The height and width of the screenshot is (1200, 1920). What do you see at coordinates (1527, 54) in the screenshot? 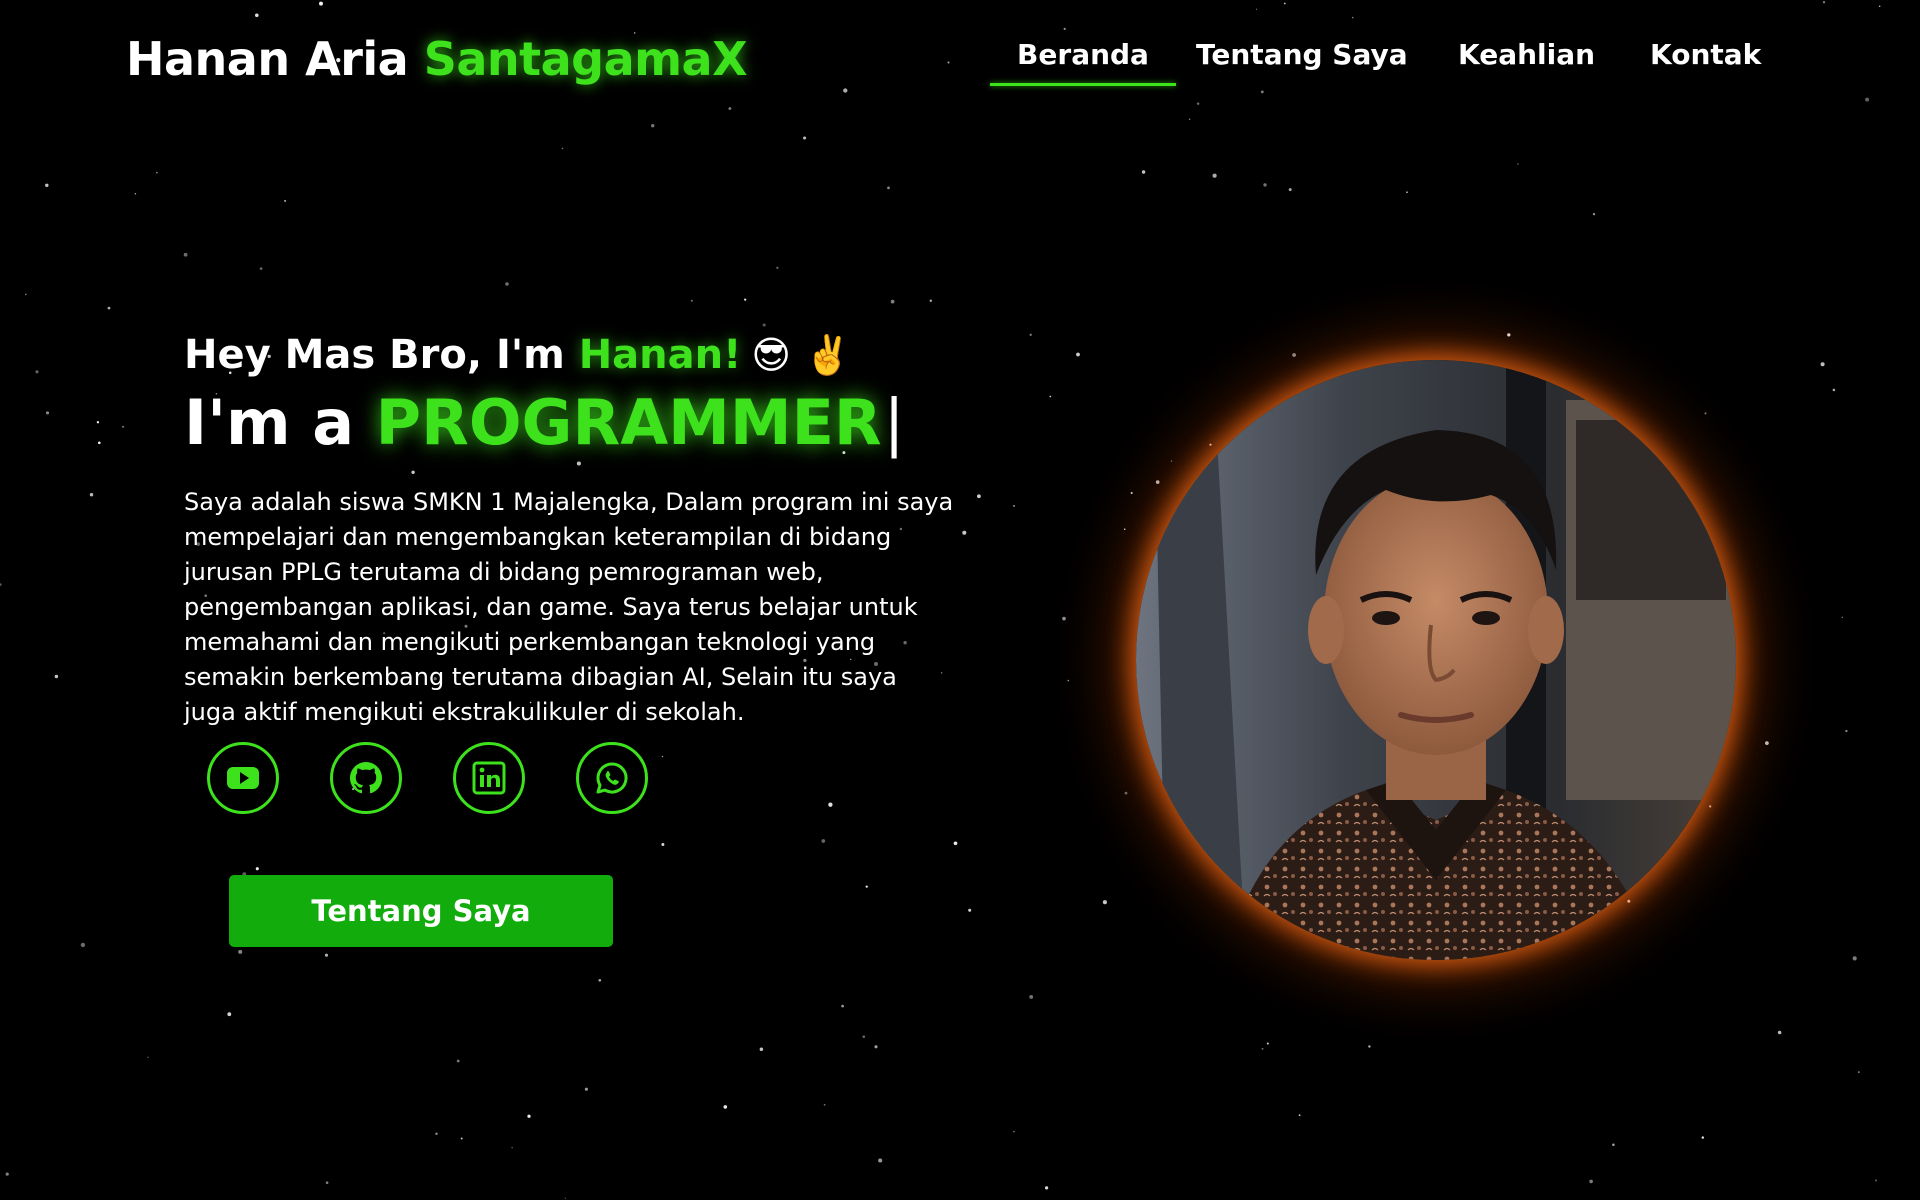
I see `nav-label: Keahlian` at bounding box center [1527, 54].